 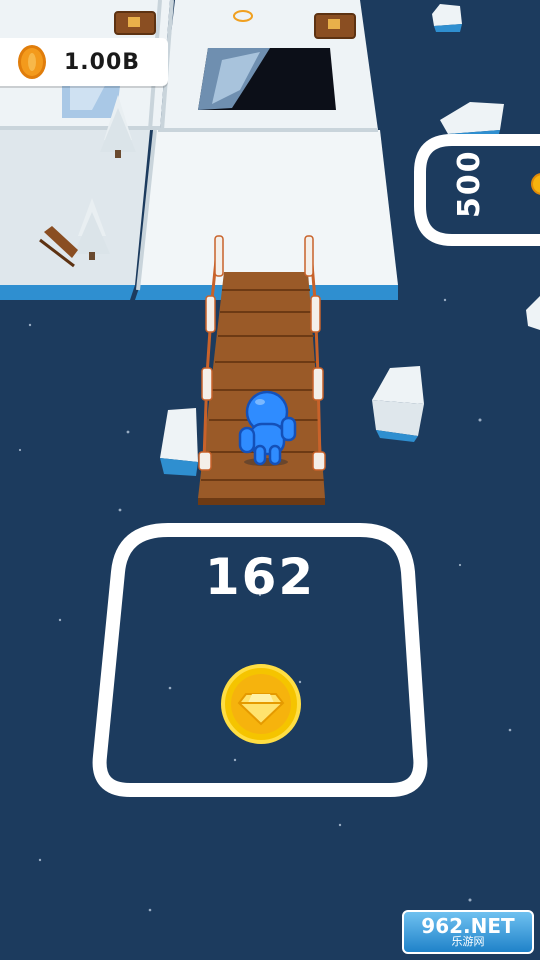 I want to click on coin-icon, so click(x=32, y=62).